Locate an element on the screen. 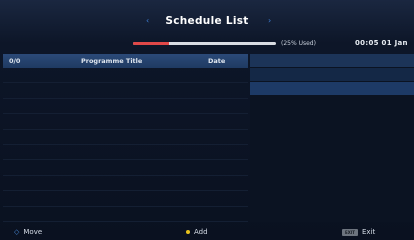 The height and width of the screenshot is (240, 414). move-label: Move is located at coordinates (33, 232).